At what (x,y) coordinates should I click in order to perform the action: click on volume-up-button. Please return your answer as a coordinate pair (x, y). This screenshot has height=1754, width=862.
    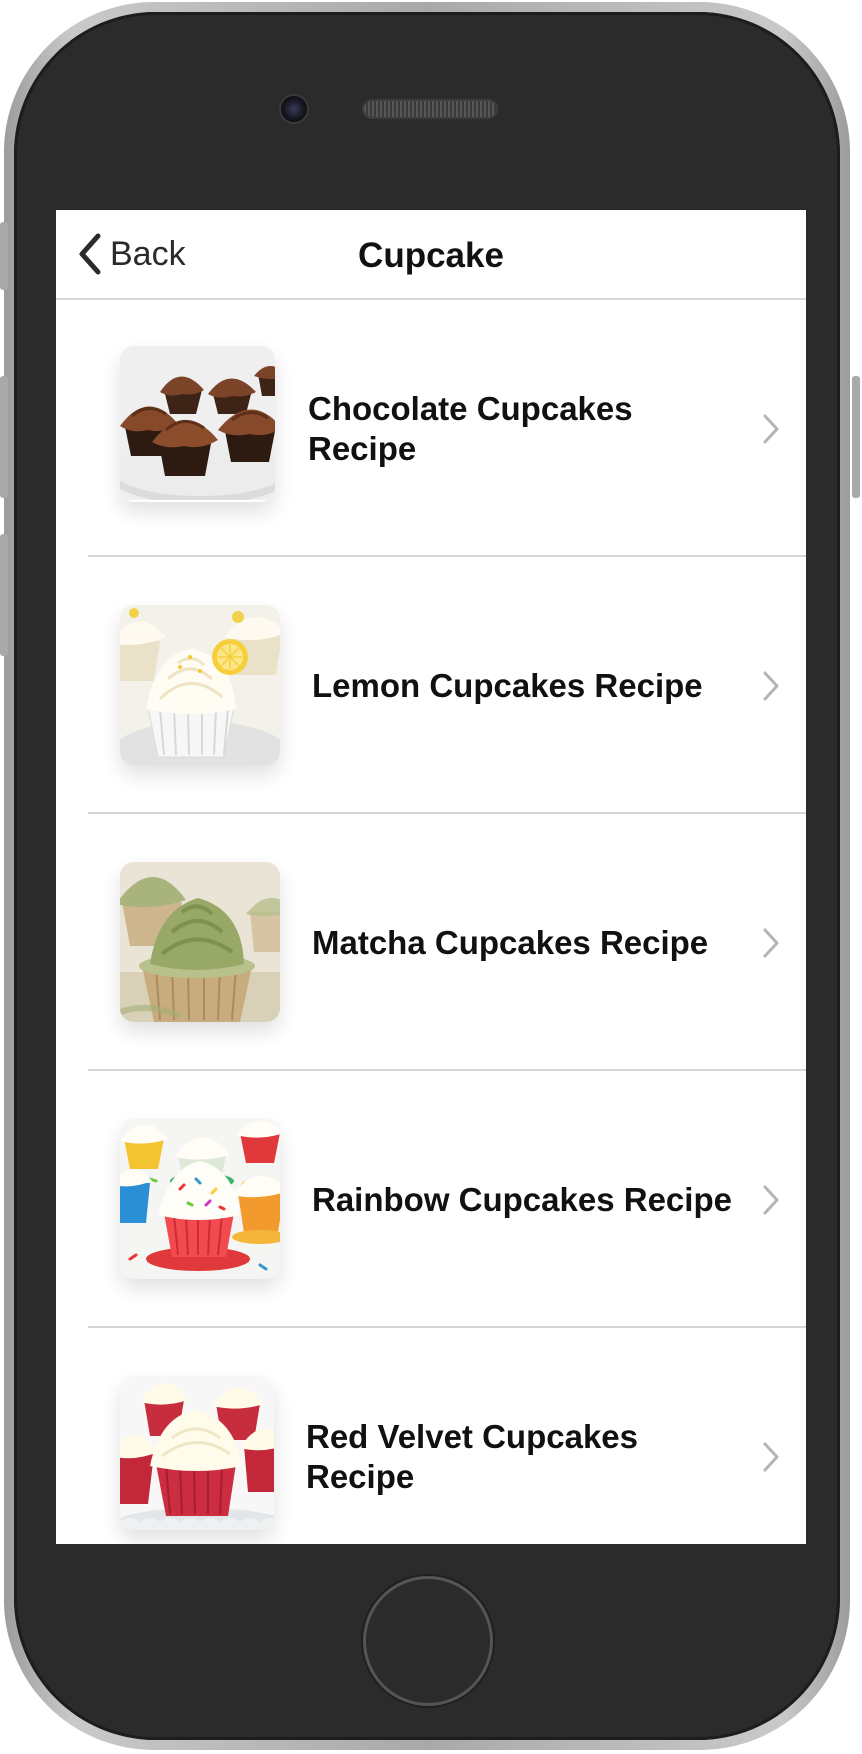
    Looking at the image, I should click on (4, 437).